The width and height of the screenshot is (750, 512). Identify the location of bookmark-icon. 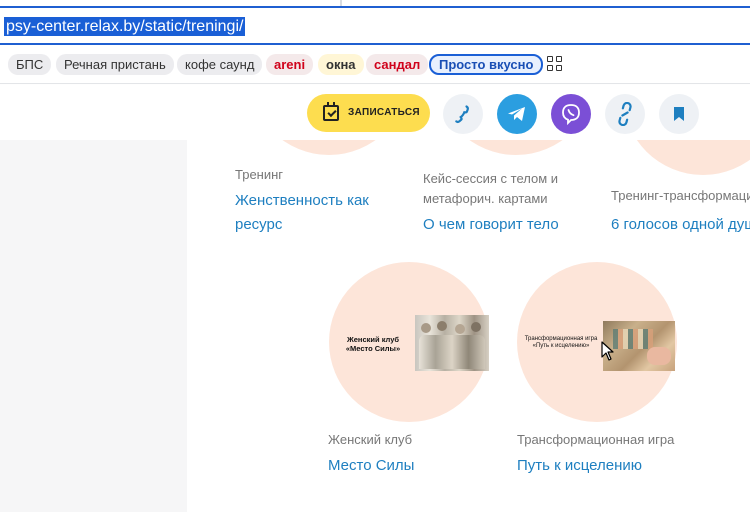
(679, 114).